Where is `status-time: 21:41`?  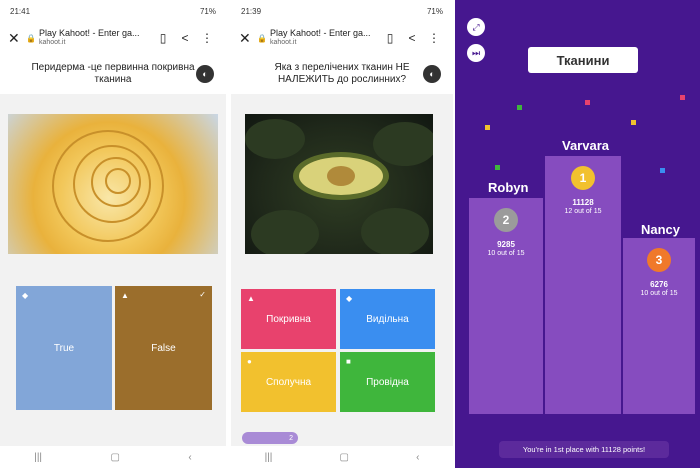
status-time: 21:41 is located at coordinates (20, 11).